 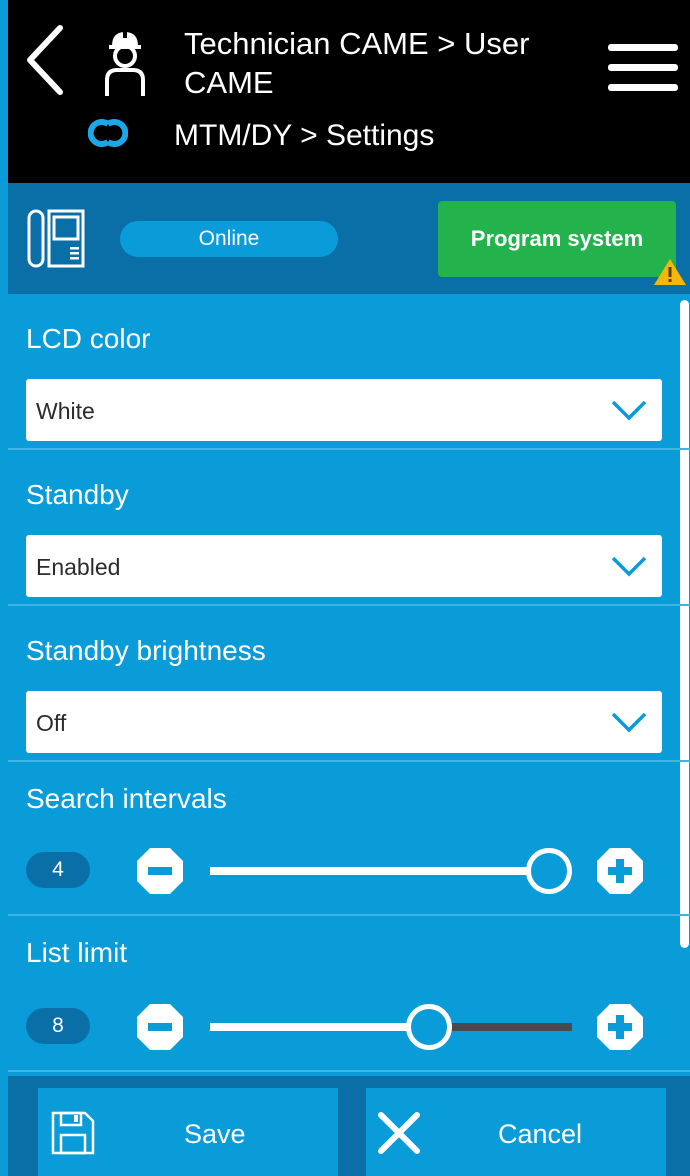 I want to click on menu-icon, so click(x=643, y=67).